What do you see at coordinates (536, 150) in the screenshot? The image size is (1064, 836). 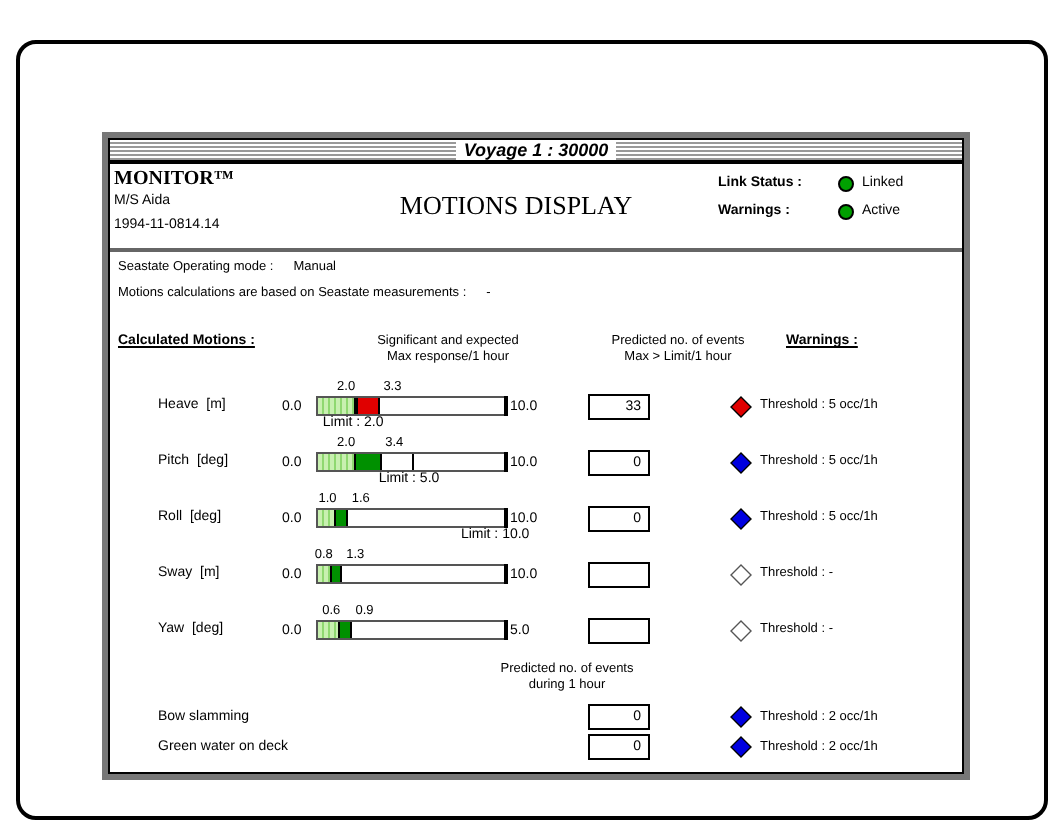 I see `window-title: Voyage 1 : 30000` at bounding box center [536, 150].